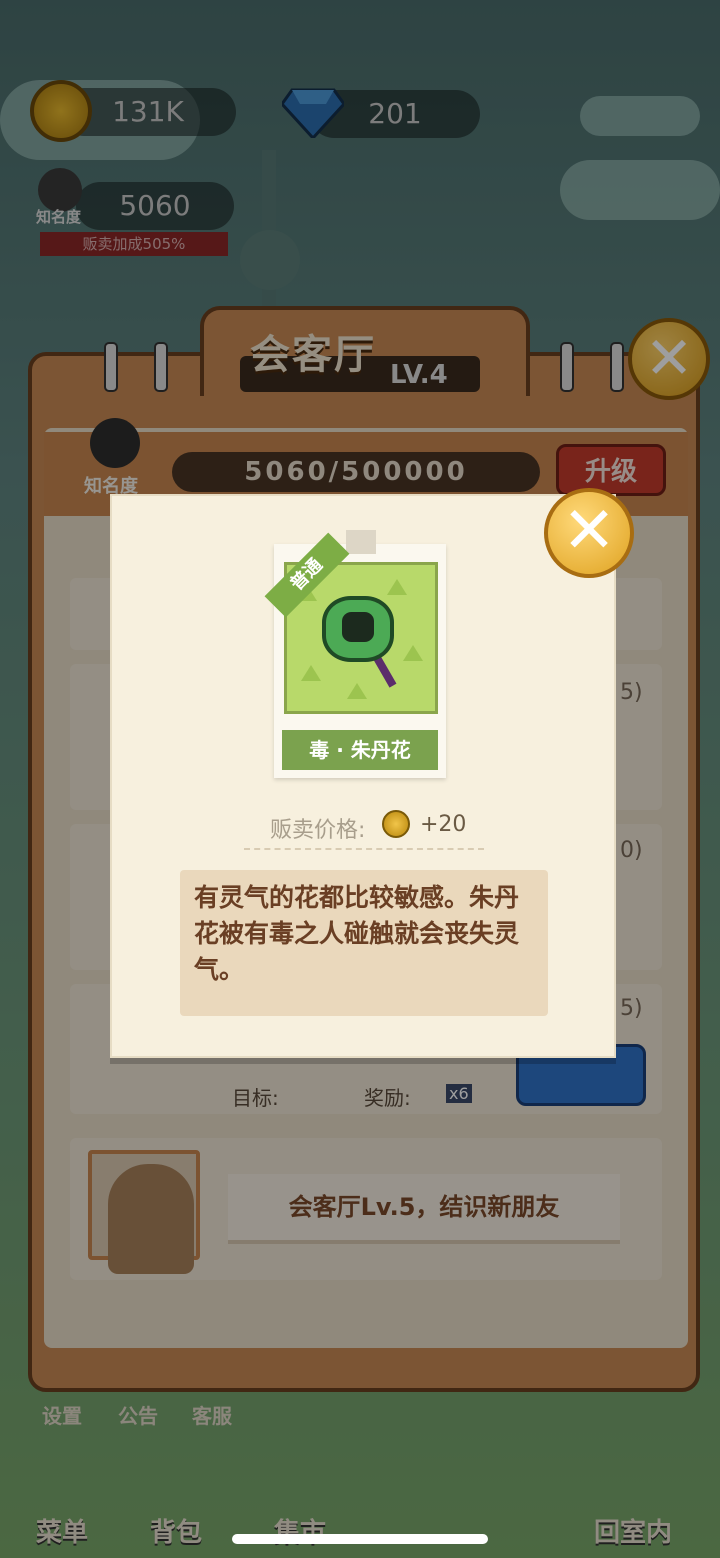 This screenshot has height=1558, width=720. Describe the element at coordinates (364, 849) in the screenshot. I see `divider` at that location.